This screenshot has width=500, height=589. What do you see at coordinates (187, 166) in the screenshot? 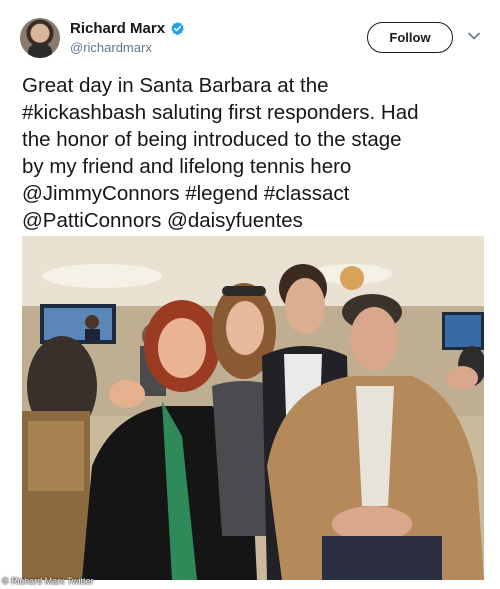
I see `tweet-text-line: by my friend and lifelong tennis hero` at bounding box center [187, 166].